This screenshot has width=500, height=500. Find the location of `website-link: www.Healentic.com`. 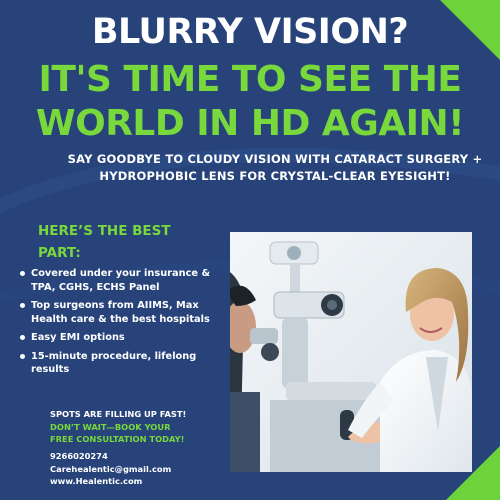

website-link: www.Healentic.com is located at coordinates (110, 481).